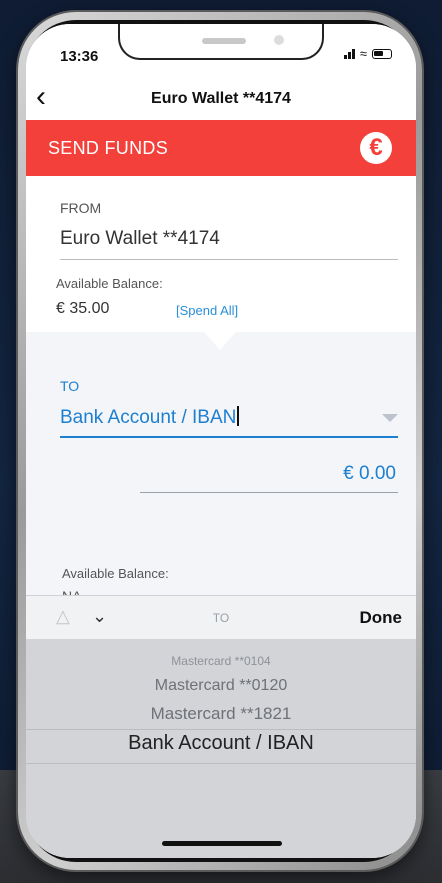 This screenshot has height=883, width=442. What do you see at coordinates (140, 239) in the screenshot?
I see `from-wallet-value: Euro Wallet **4174` at bounding box center [140, 239].